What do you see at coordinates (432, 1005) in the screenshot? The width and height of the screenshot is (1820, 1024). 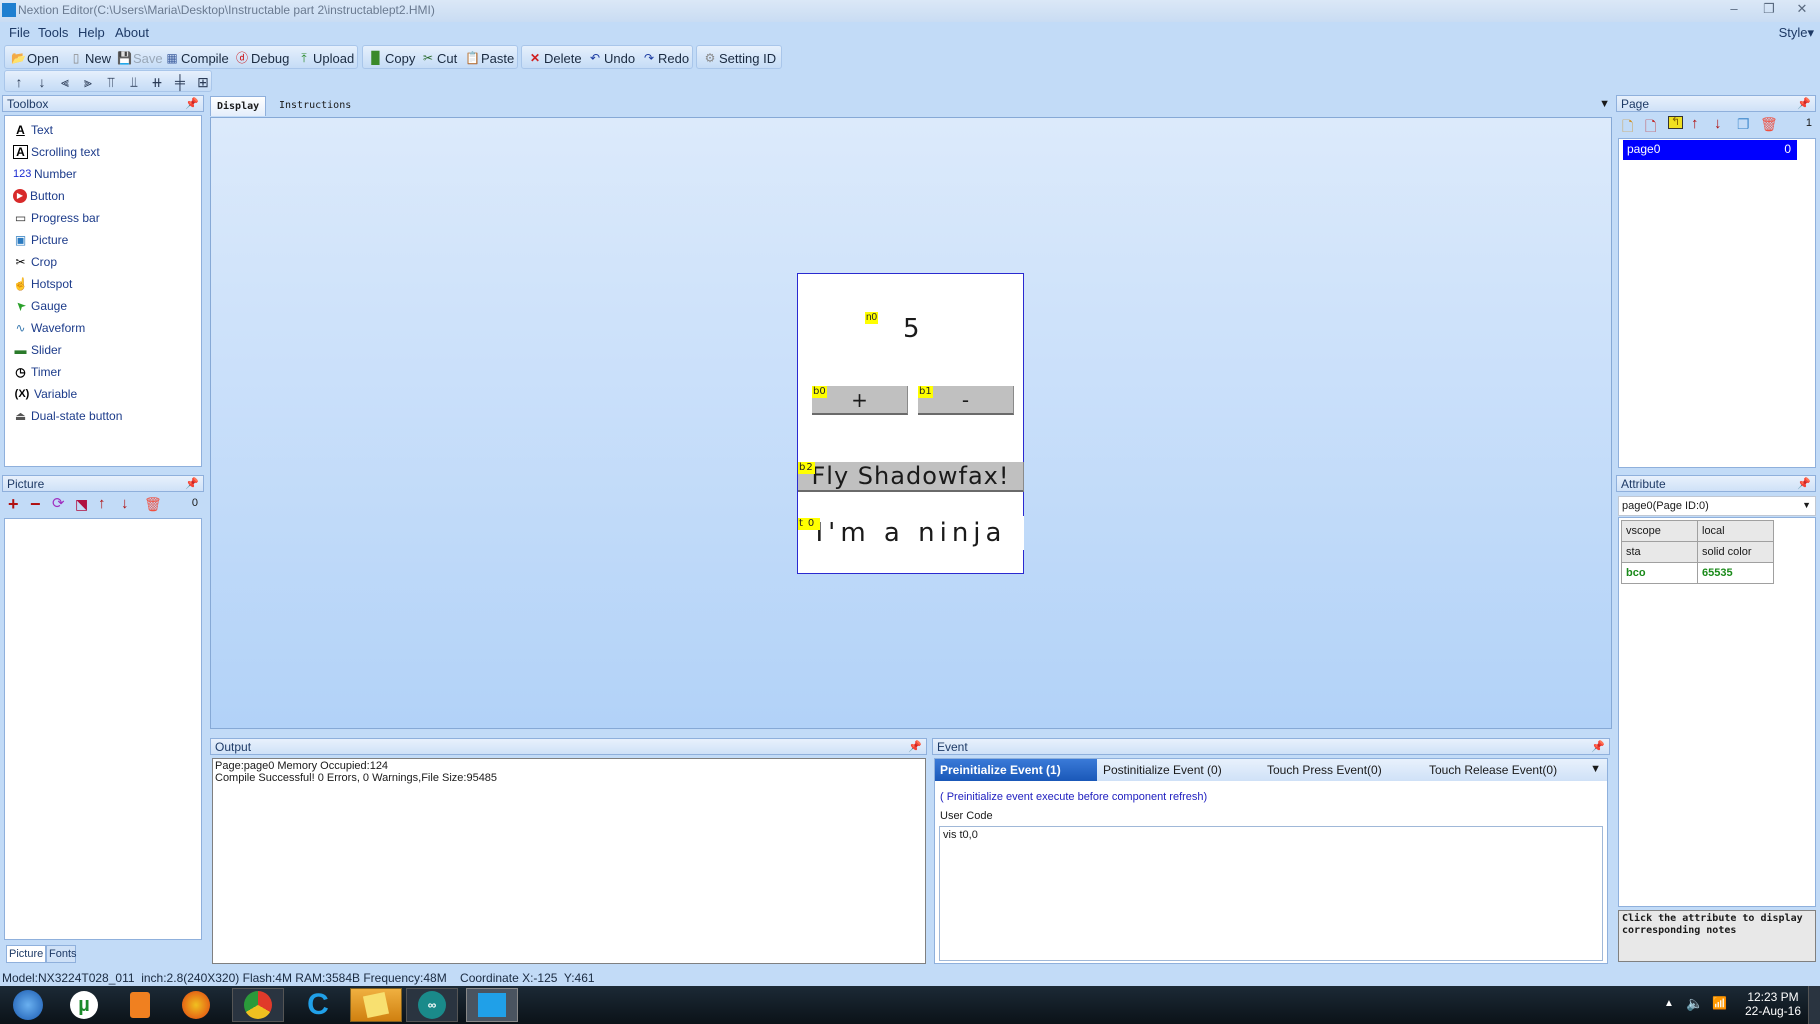 I see `taskbar-arduino: ∞` at bounding box center [432, 1005].